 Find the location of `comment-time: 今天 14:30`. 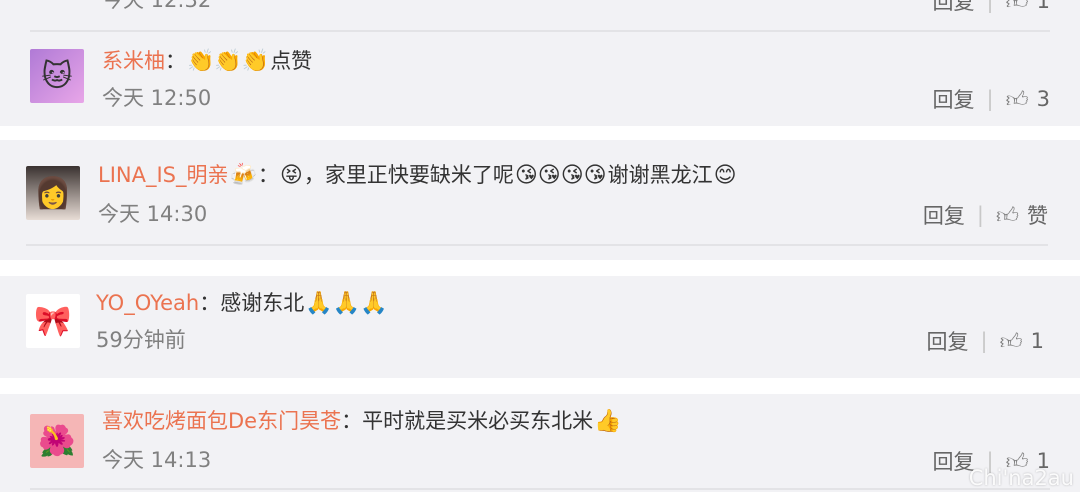

comment-time: 今天 14:30 is located at coordinates (153, 214).